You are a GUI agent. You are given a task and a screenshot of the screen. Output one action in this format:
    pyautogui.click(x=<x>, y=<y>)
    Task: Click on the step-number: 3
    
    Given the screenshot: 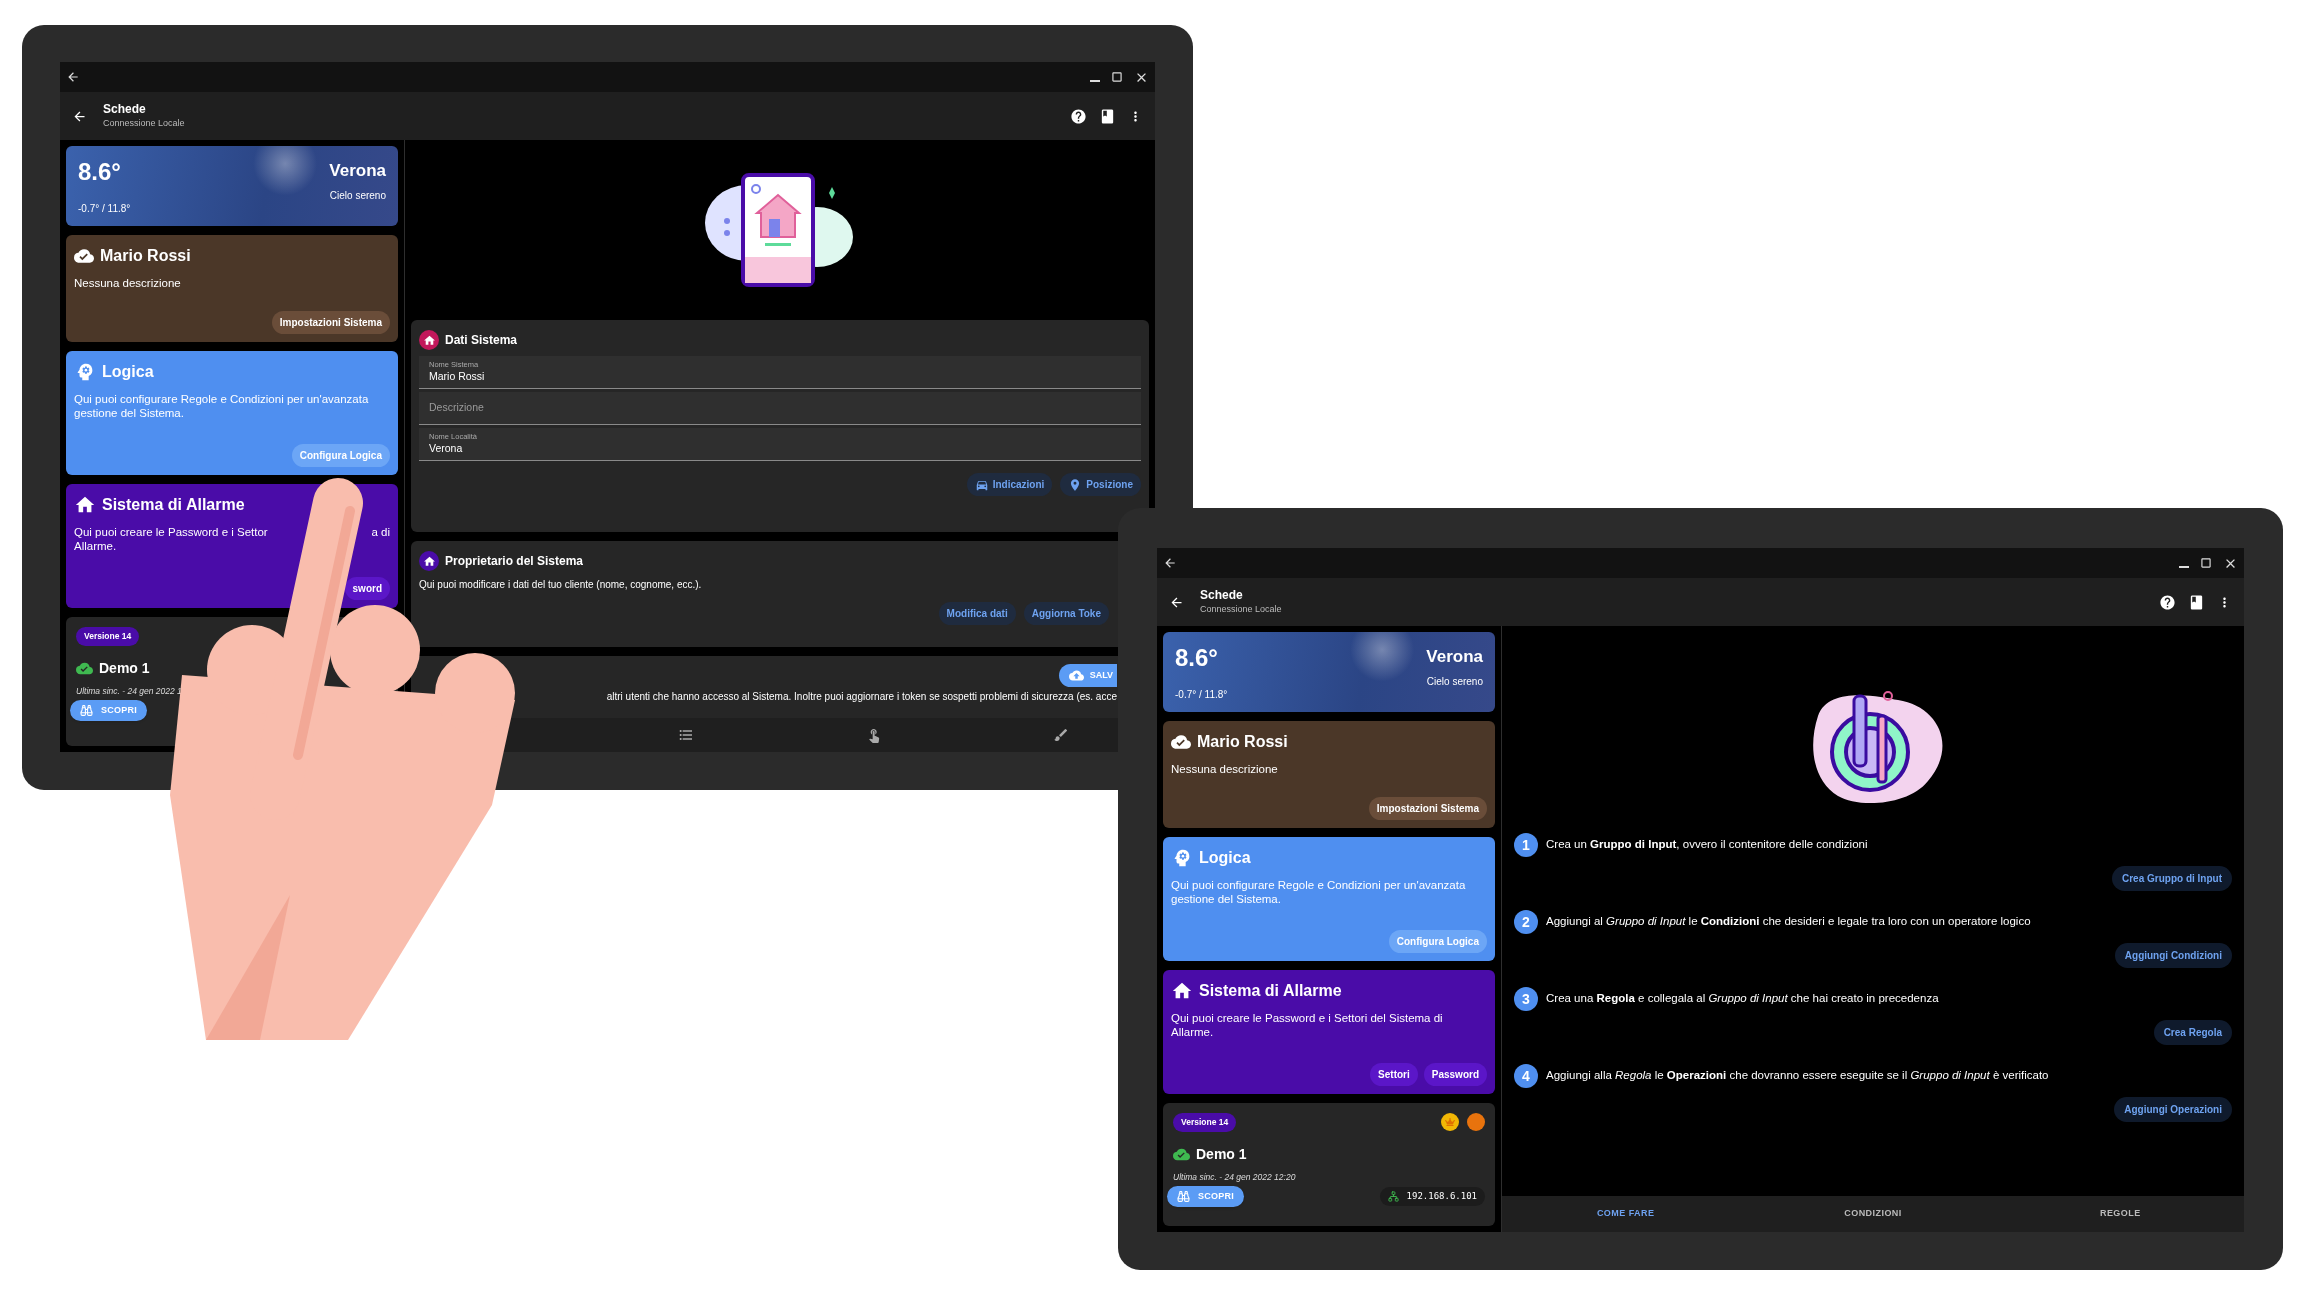 What is the action you would take?
    pyautogui.click(x=1526, y=999)
    